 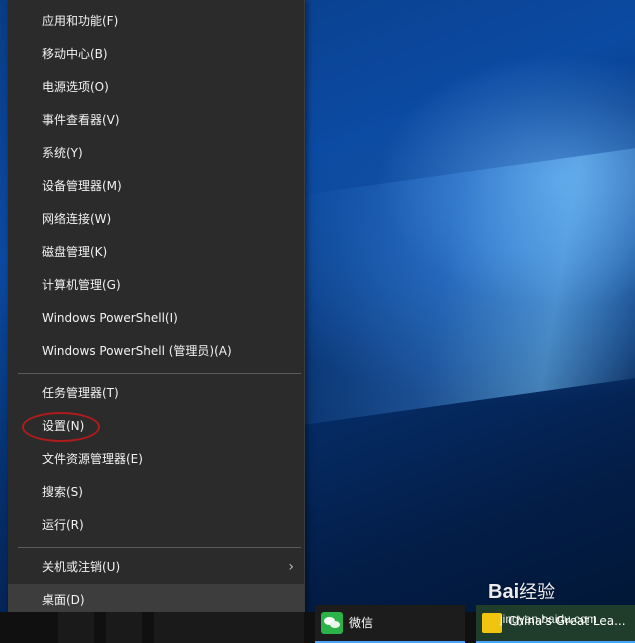 I want to click on taskbar-app-button, so click(x=229, y=627).